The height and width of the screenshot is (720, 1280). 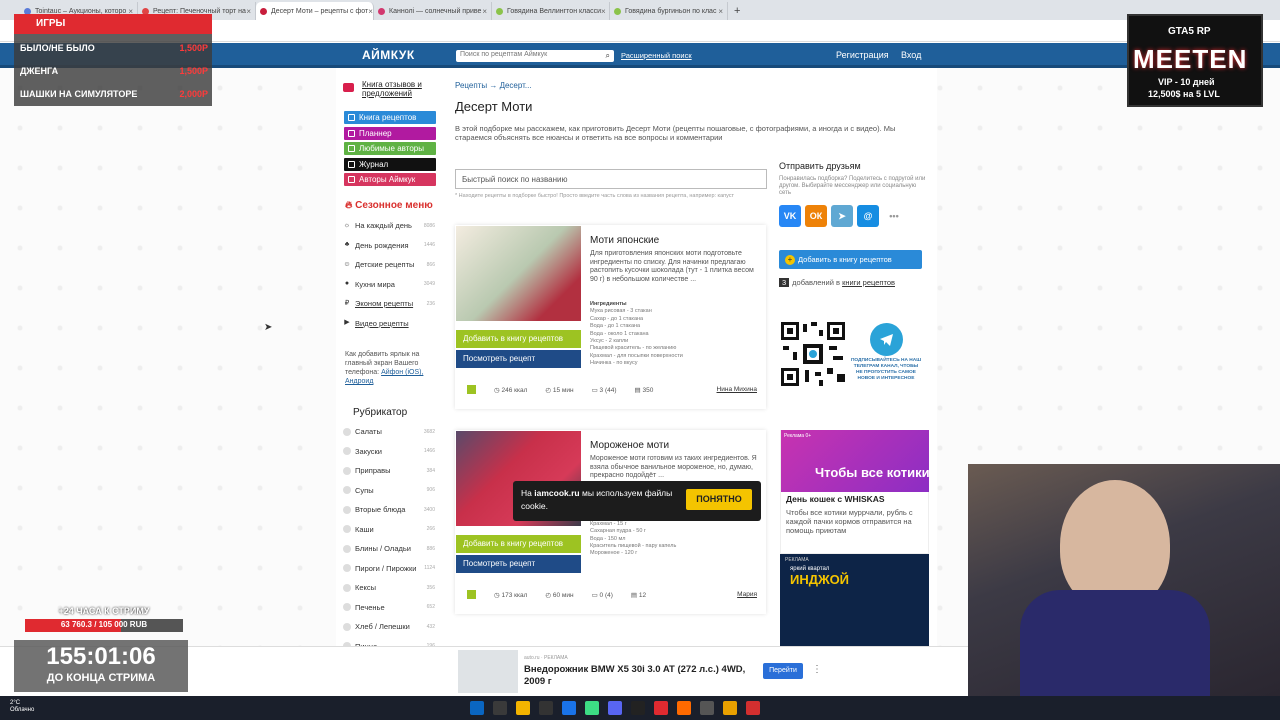 I want to click on telegram-share-icon: ➤, so click(x=842, y=216).